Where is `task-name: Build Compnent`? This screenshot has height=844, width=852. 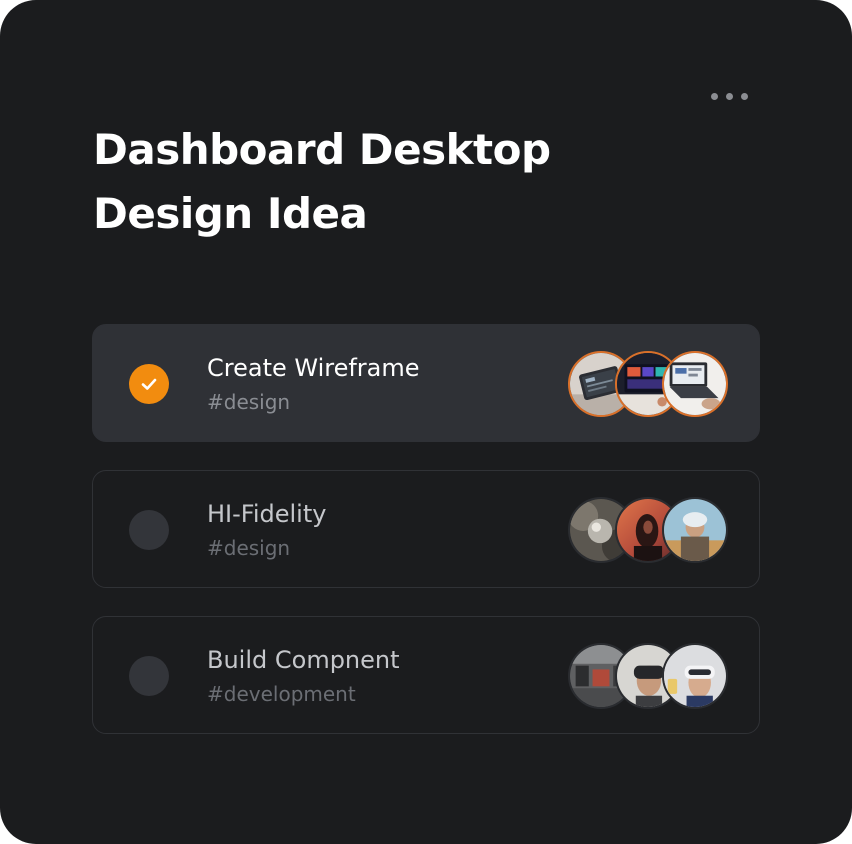 task-name: Build Compnent is located at coordinates (303, 660).